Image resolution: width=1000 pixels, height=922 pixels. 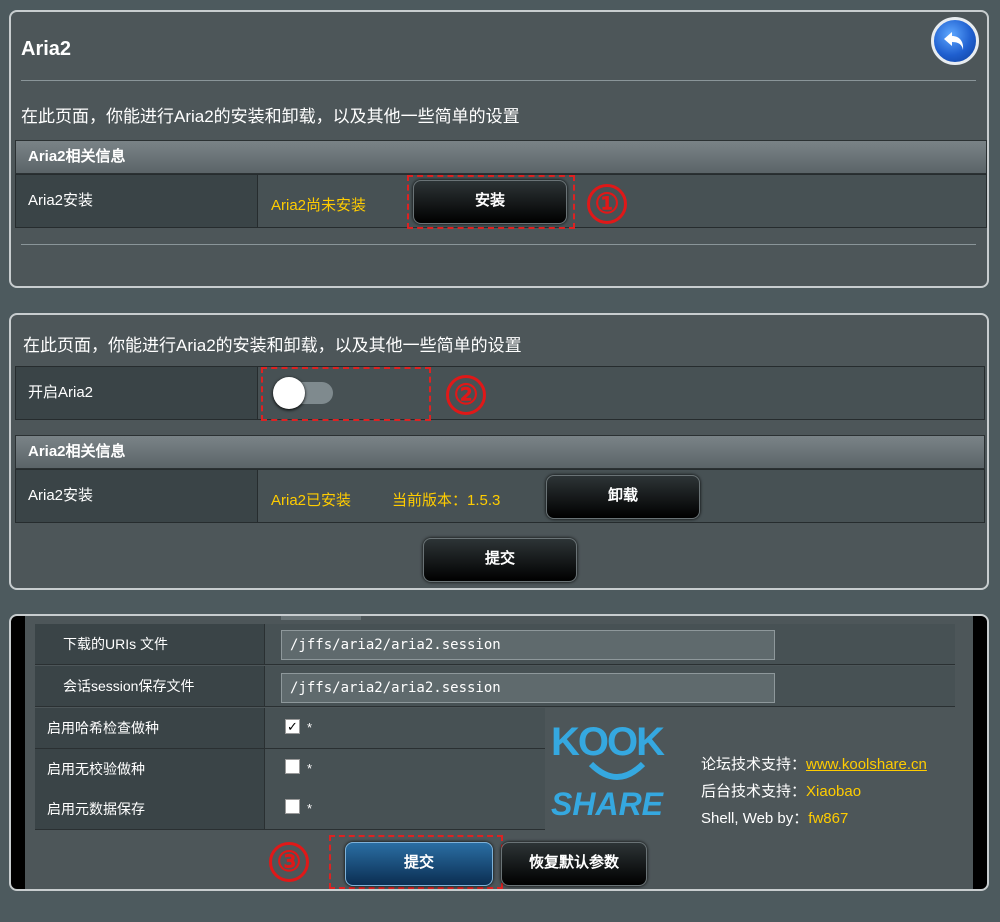 I want to click on metadata-save-checkbox, so click(x=292, y=806).